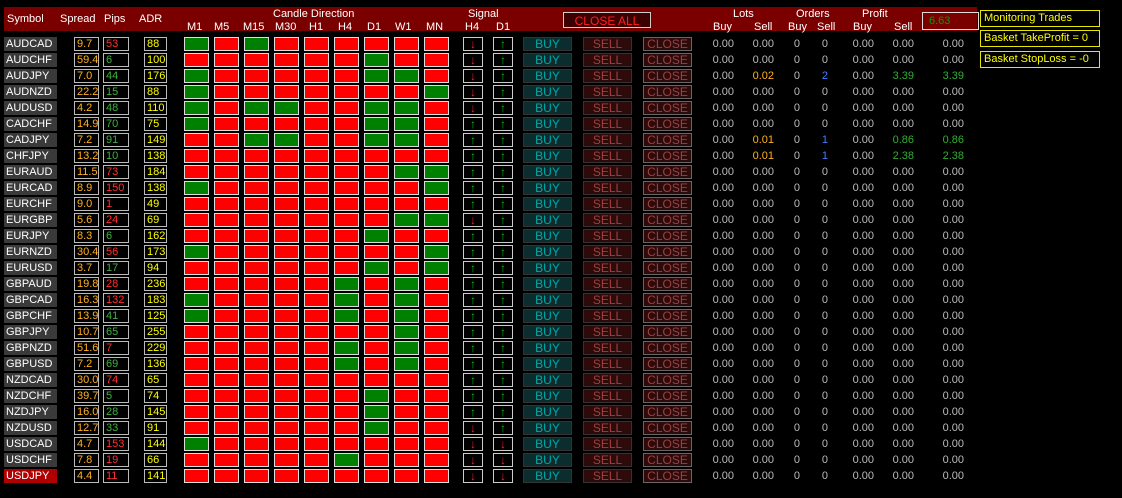 This screenshot has width=1122, height=498. What do you see at coordinates (30, 76) in the screenshot?
I see `symbol-label: AUDJPY` at bounding box center [30, 76].